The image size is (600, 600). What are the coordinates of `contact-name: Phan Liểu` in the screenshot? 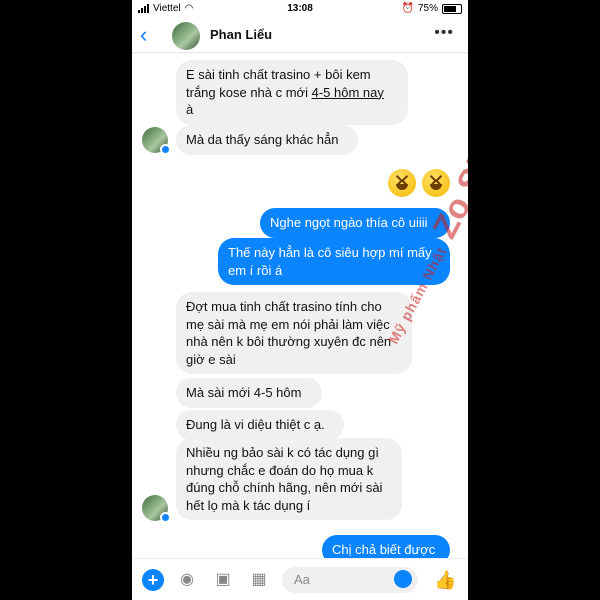 It's located at (241, 34).